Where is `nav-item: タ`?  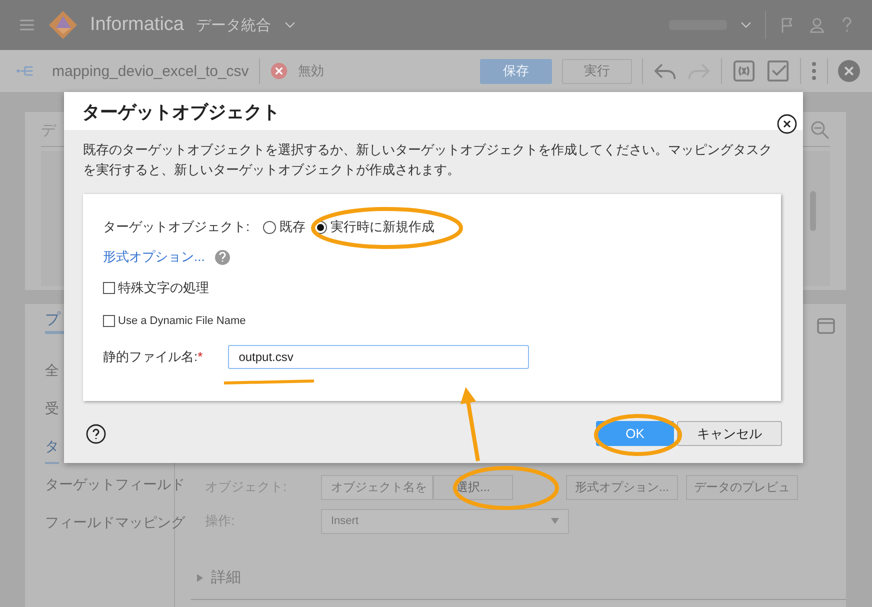
nav-item: タ is located at coordinates (52, 451).